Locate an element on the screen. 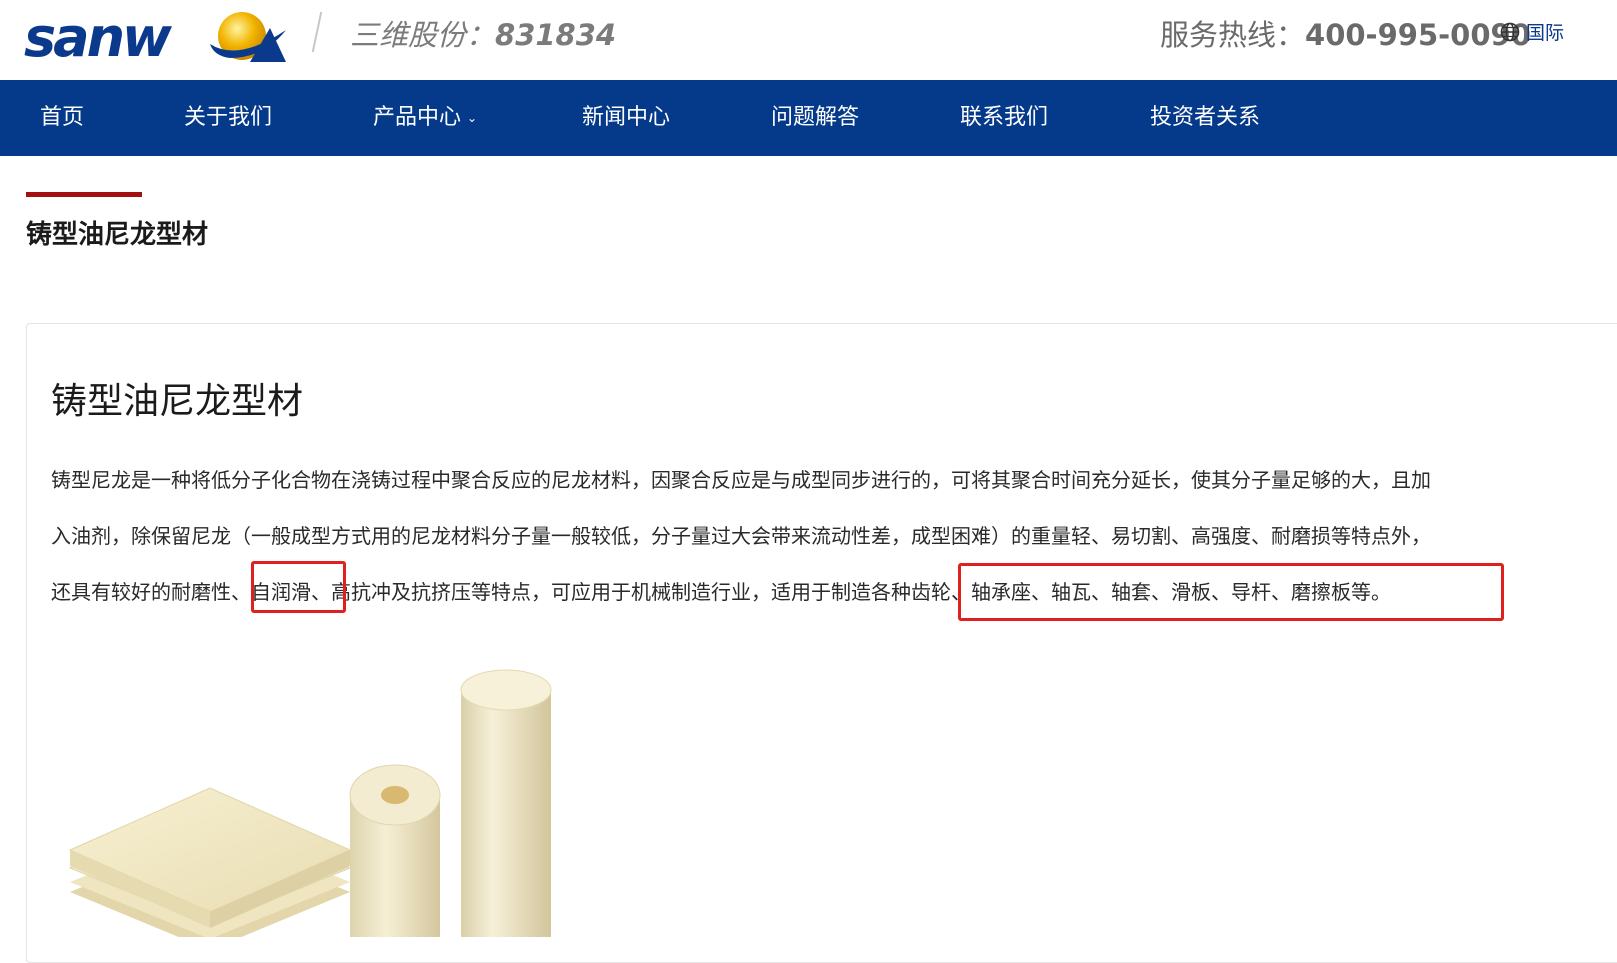  main-nav: 首页 关于我们 产品中心 ⌄ 新闻中心 问题解答 联系我们 投资者关系 is located at coordinates (808, 118).